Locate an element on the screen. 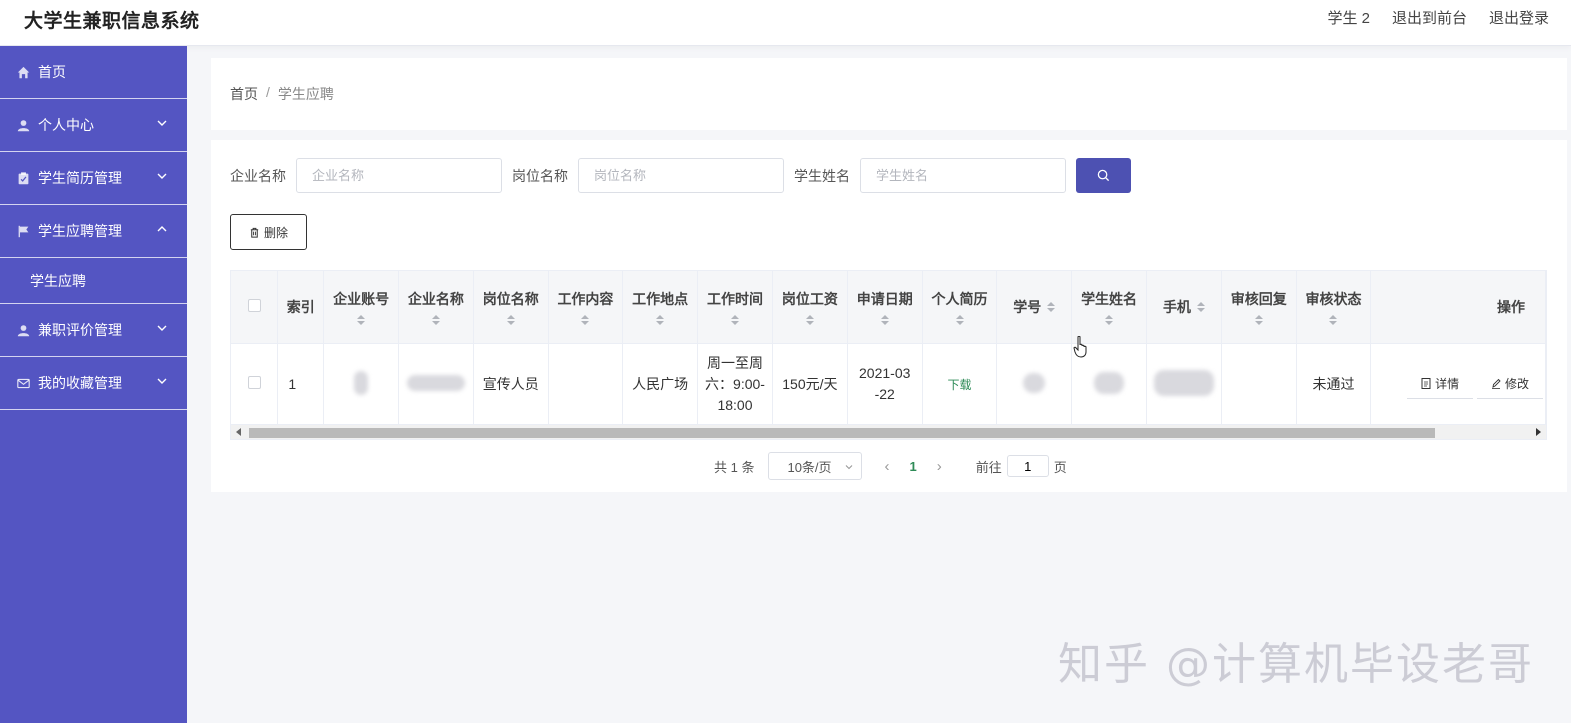 The image size is (1571, 723). sidebar-item-application-management: 学生应聘管理 is located at coordinates (93, 231).